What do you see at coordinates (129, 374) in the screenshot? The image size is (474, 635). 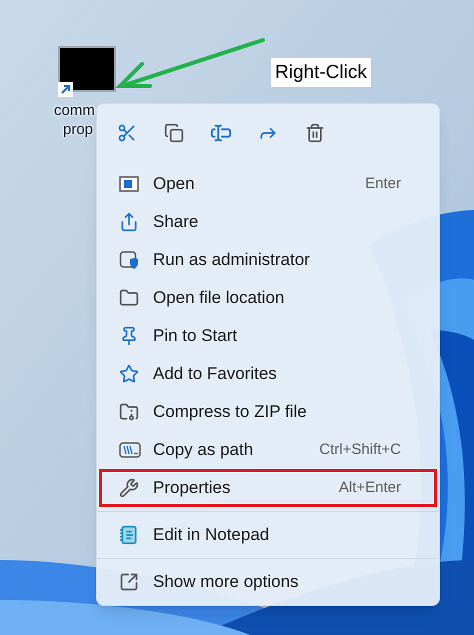 I see `star-icon` at bounding box center [129, 374].